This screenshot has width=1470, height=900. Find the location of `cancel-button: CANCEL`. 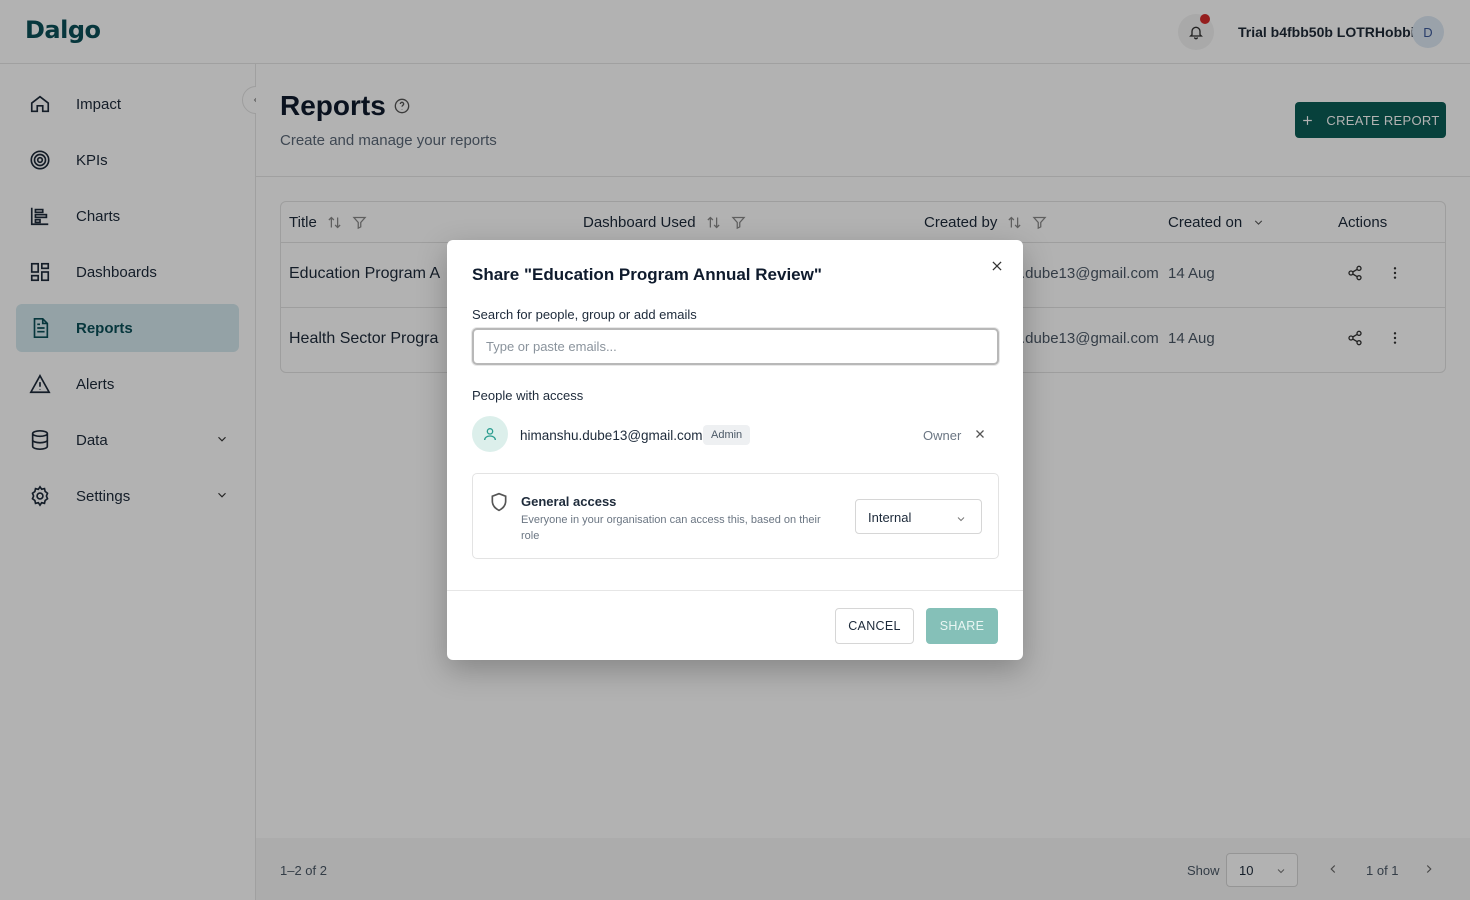

cancel-button: CANCEL is located at coordinates (874, 626).